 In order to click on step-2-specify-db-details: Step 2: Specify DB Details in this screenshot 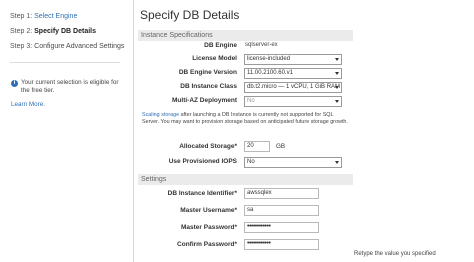, I will do `click(53, 31)`.